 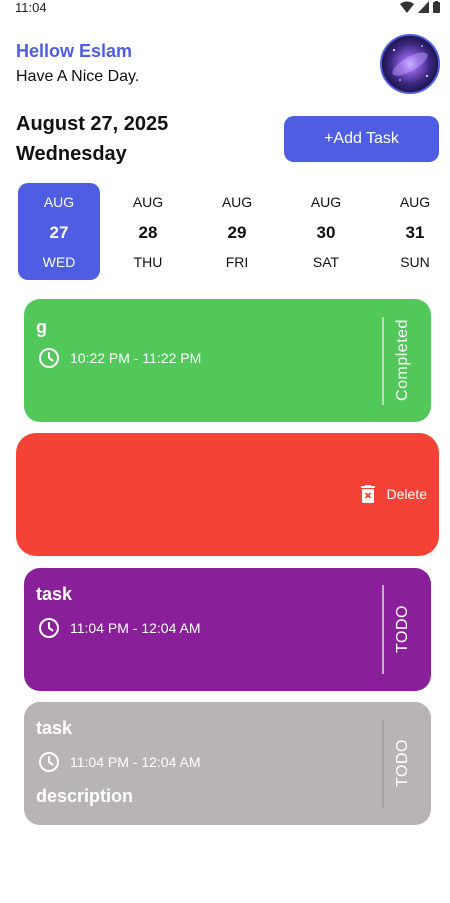 I want to click on date-item-31: AUG 31 SUN, so click(x=412, y=231).